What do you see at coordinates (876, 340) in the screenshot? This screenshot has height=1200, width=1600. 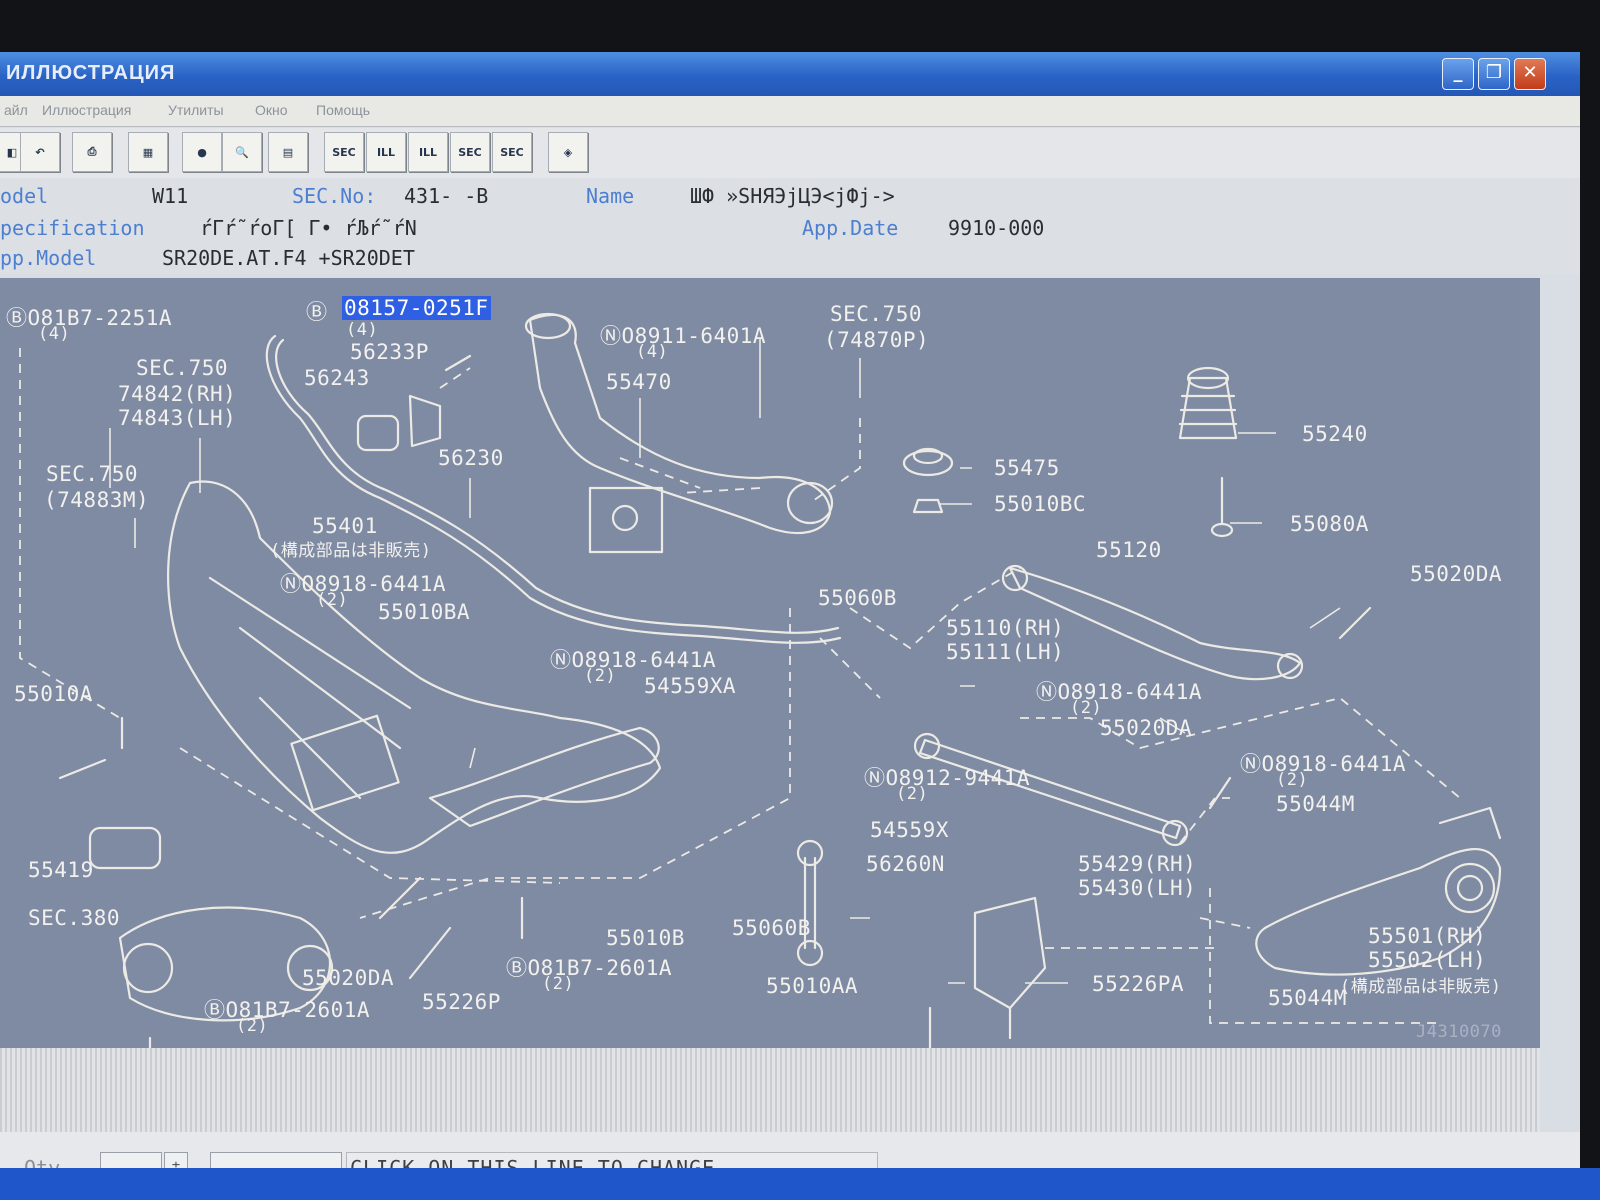 I see `label-74870P: (74870P)` at bounding box center [876, 340].